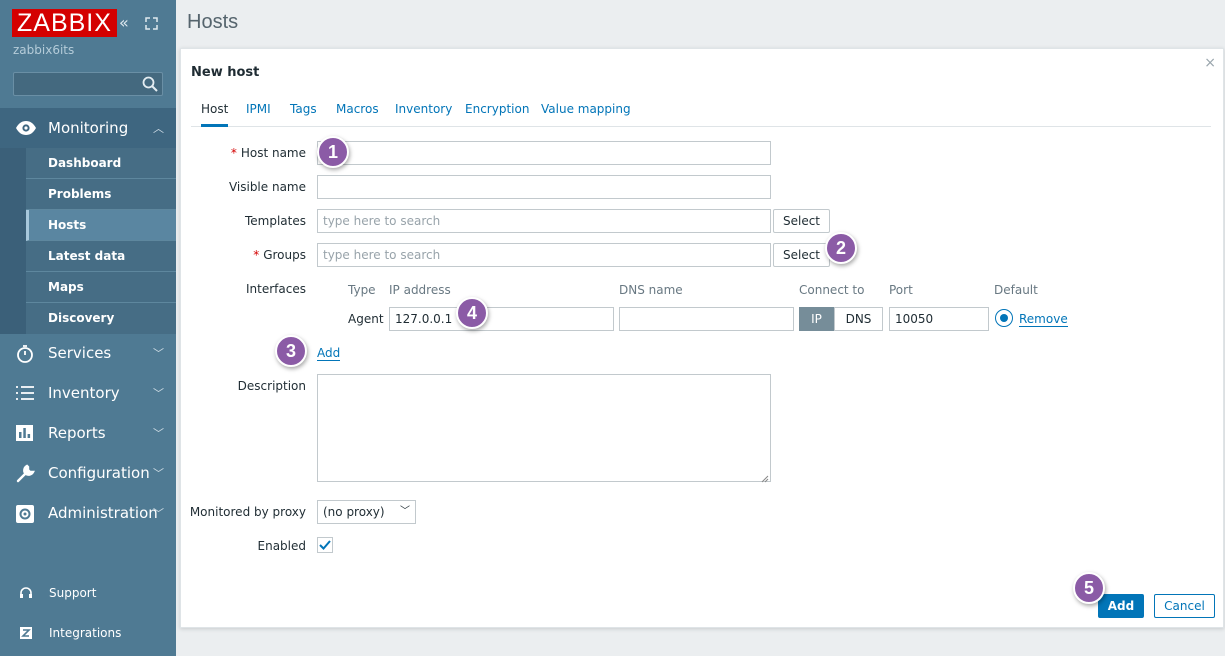 This screenshot has width=1225, height=656. What do you see at coordinates (1043, 319) in the screenshot?
I see `remove-interface-link: Remove` at bounding box center [1043, 319].